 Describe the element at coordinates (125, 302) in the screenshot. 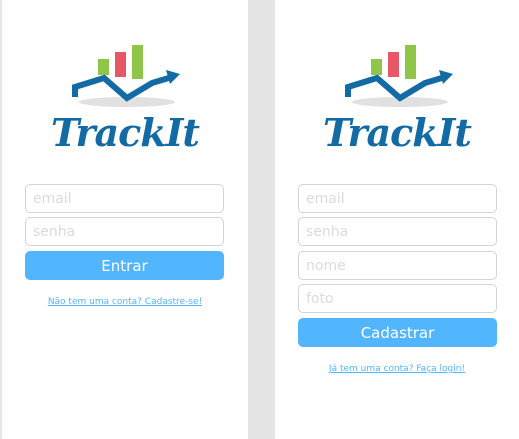

I see `signup-link: Não tem uma conta? Cadastre-se!` at that location.